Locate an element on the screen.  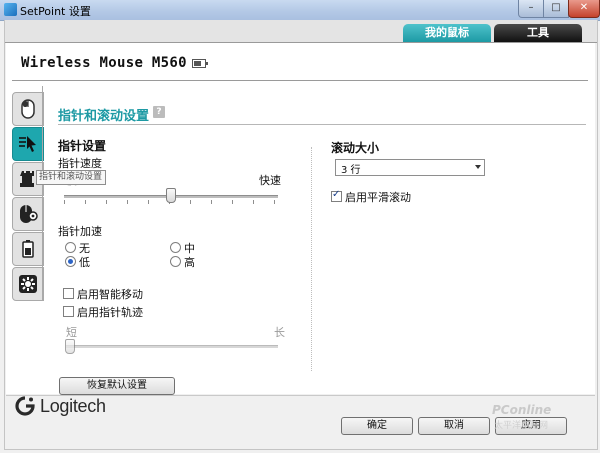
scroll-lines-dropdown: 3 行 is located at coordinates (410, 167).